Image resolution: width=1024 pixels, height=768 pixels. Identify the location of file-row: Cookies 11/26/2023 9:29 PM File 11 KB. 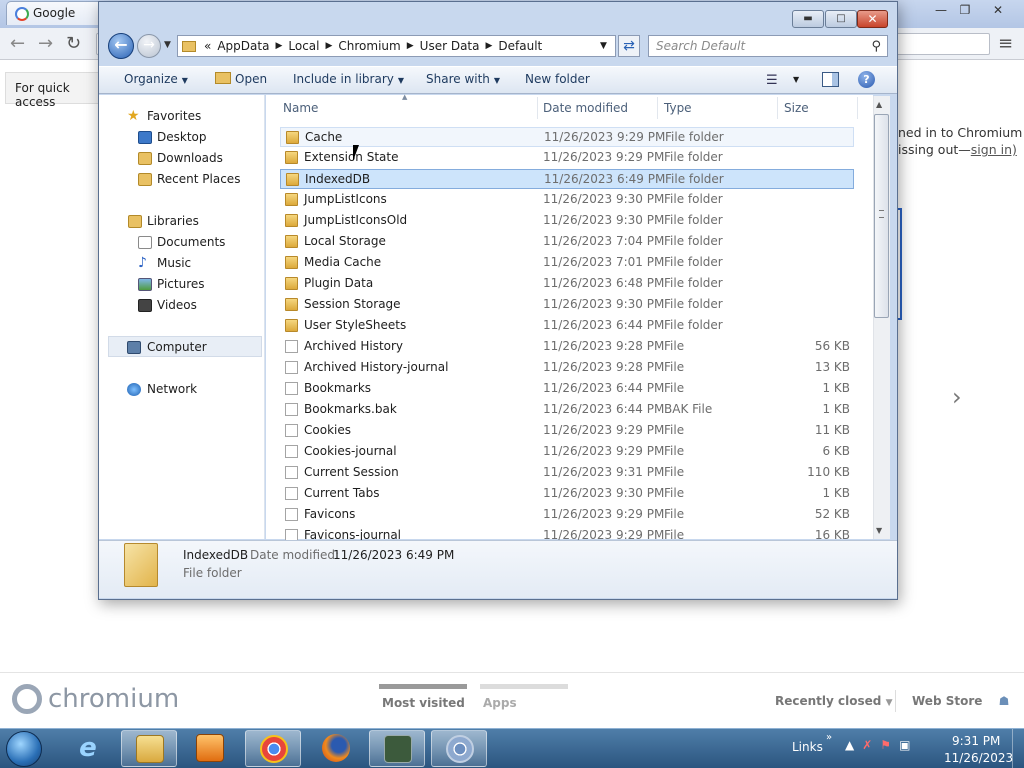
(567, 431).